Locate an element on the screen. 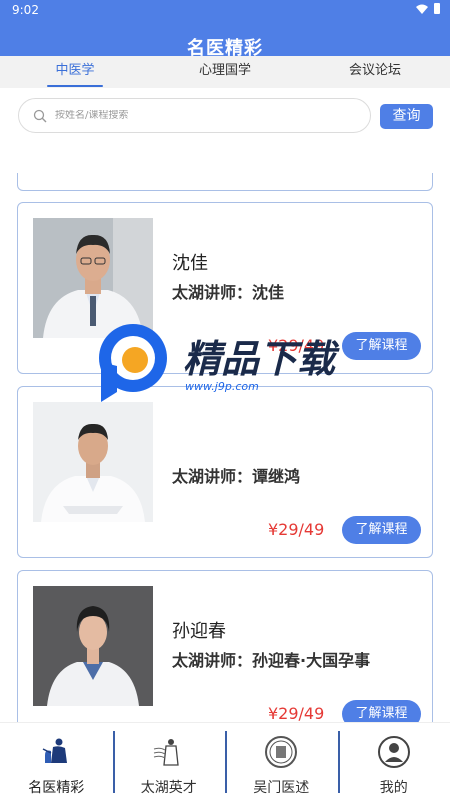 This screenshot has height=800, width=450. previous-card-edge is located at coordinates (225, 182).